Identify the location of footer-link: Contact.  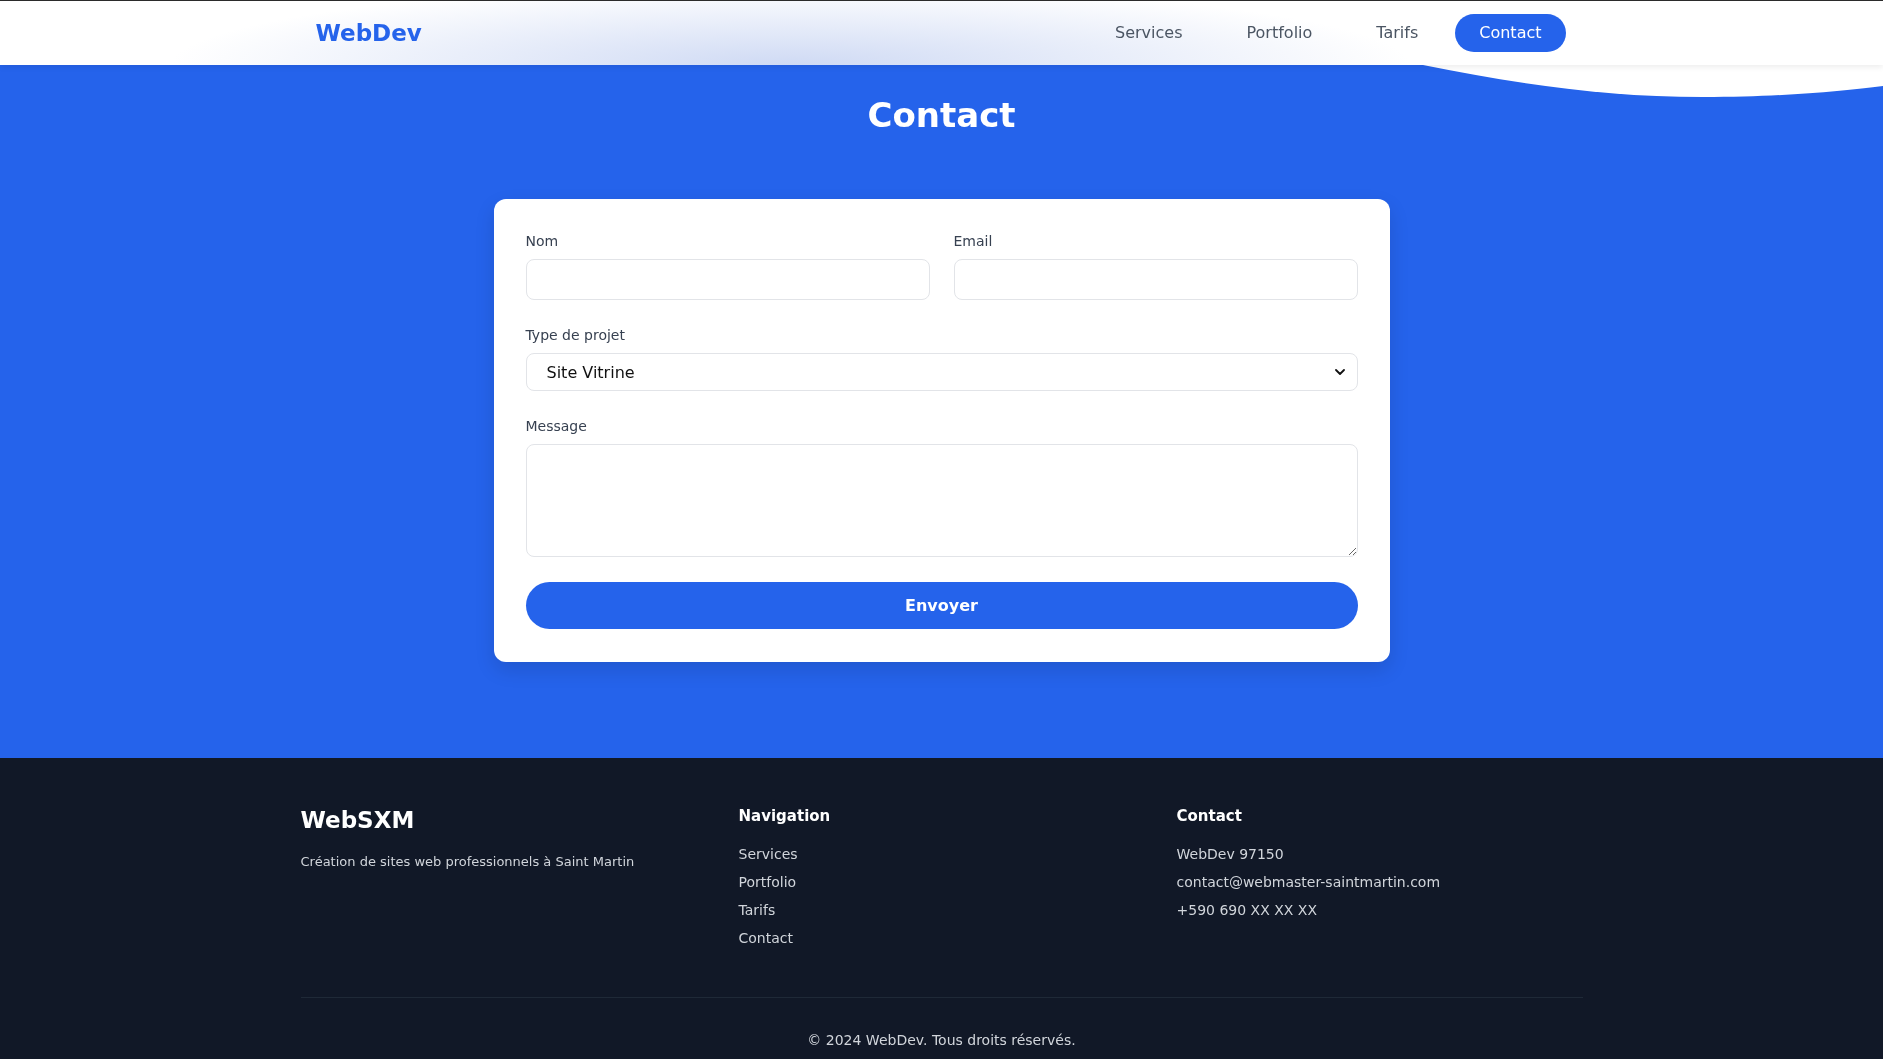
(765, 938).